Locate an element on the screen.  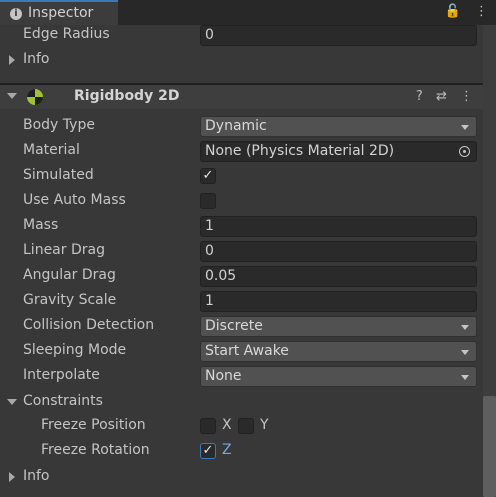
component-header-icons: ? ⇄ ⋮ is located at coordinates (440, 96).